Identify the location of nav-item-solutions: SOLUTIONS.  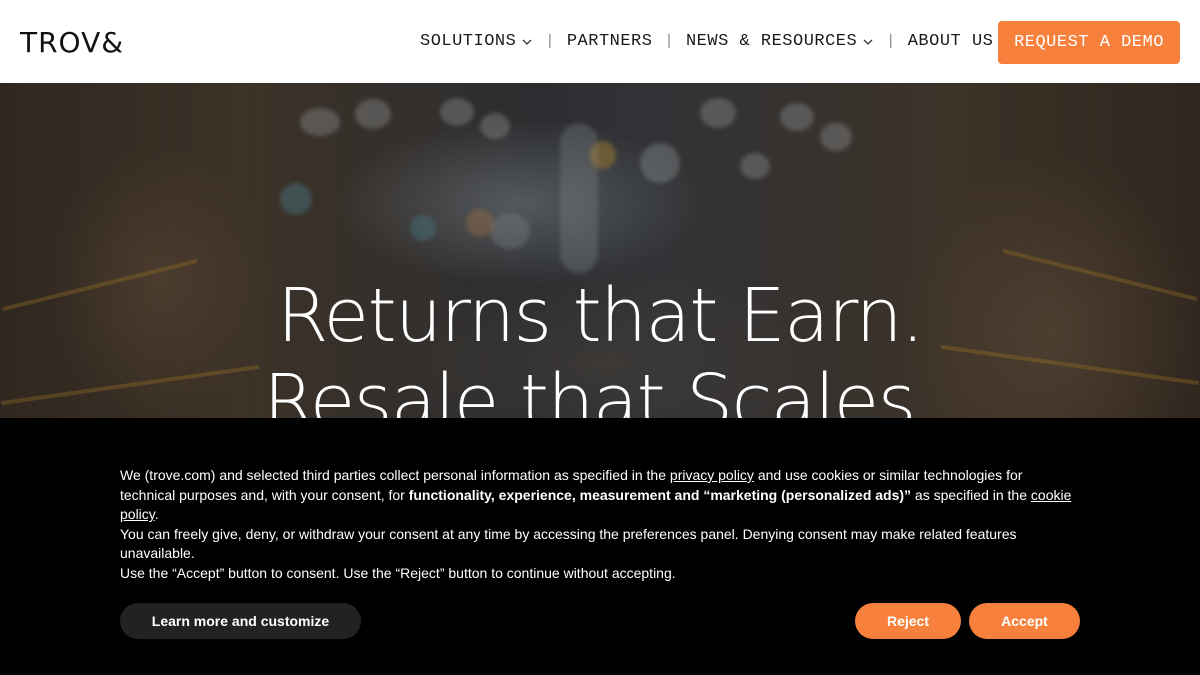
(476, 41).